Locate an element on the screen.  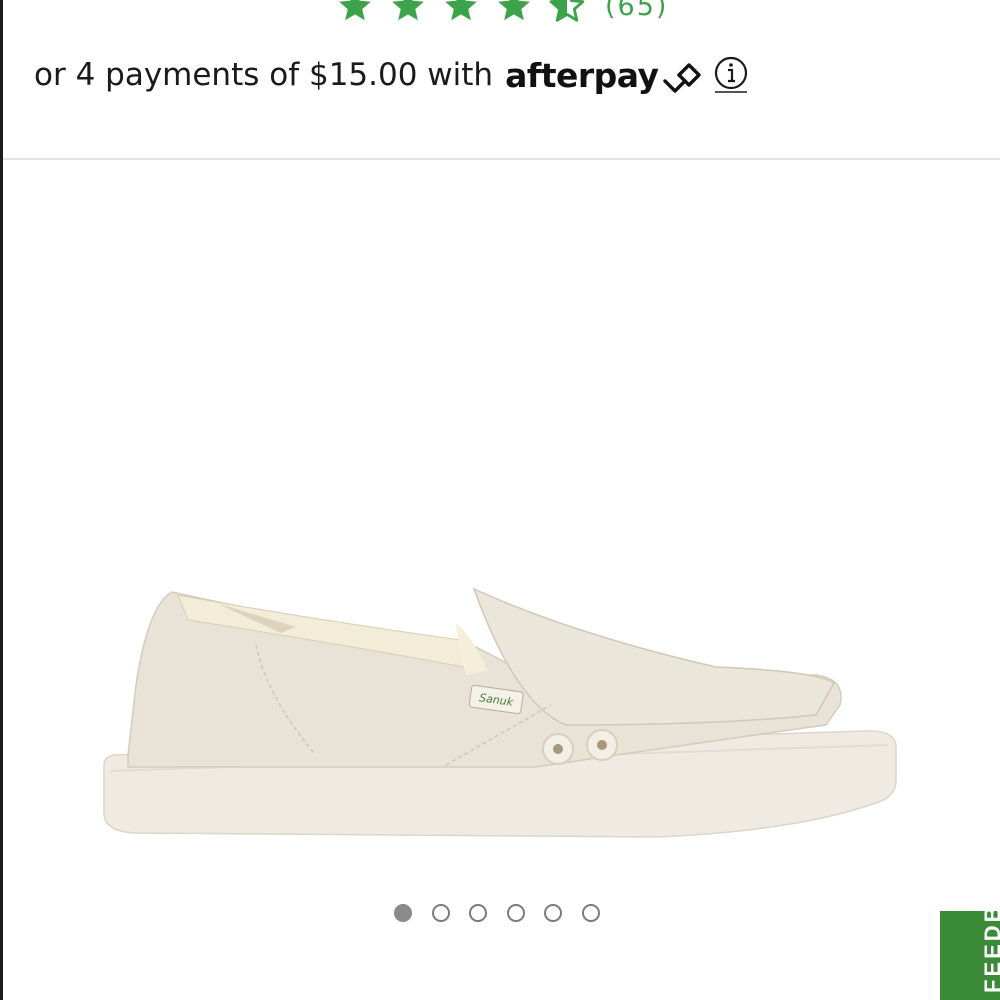
afterpay-text: or 4 payments of $15.00 with is located at coordinates (264, 75).